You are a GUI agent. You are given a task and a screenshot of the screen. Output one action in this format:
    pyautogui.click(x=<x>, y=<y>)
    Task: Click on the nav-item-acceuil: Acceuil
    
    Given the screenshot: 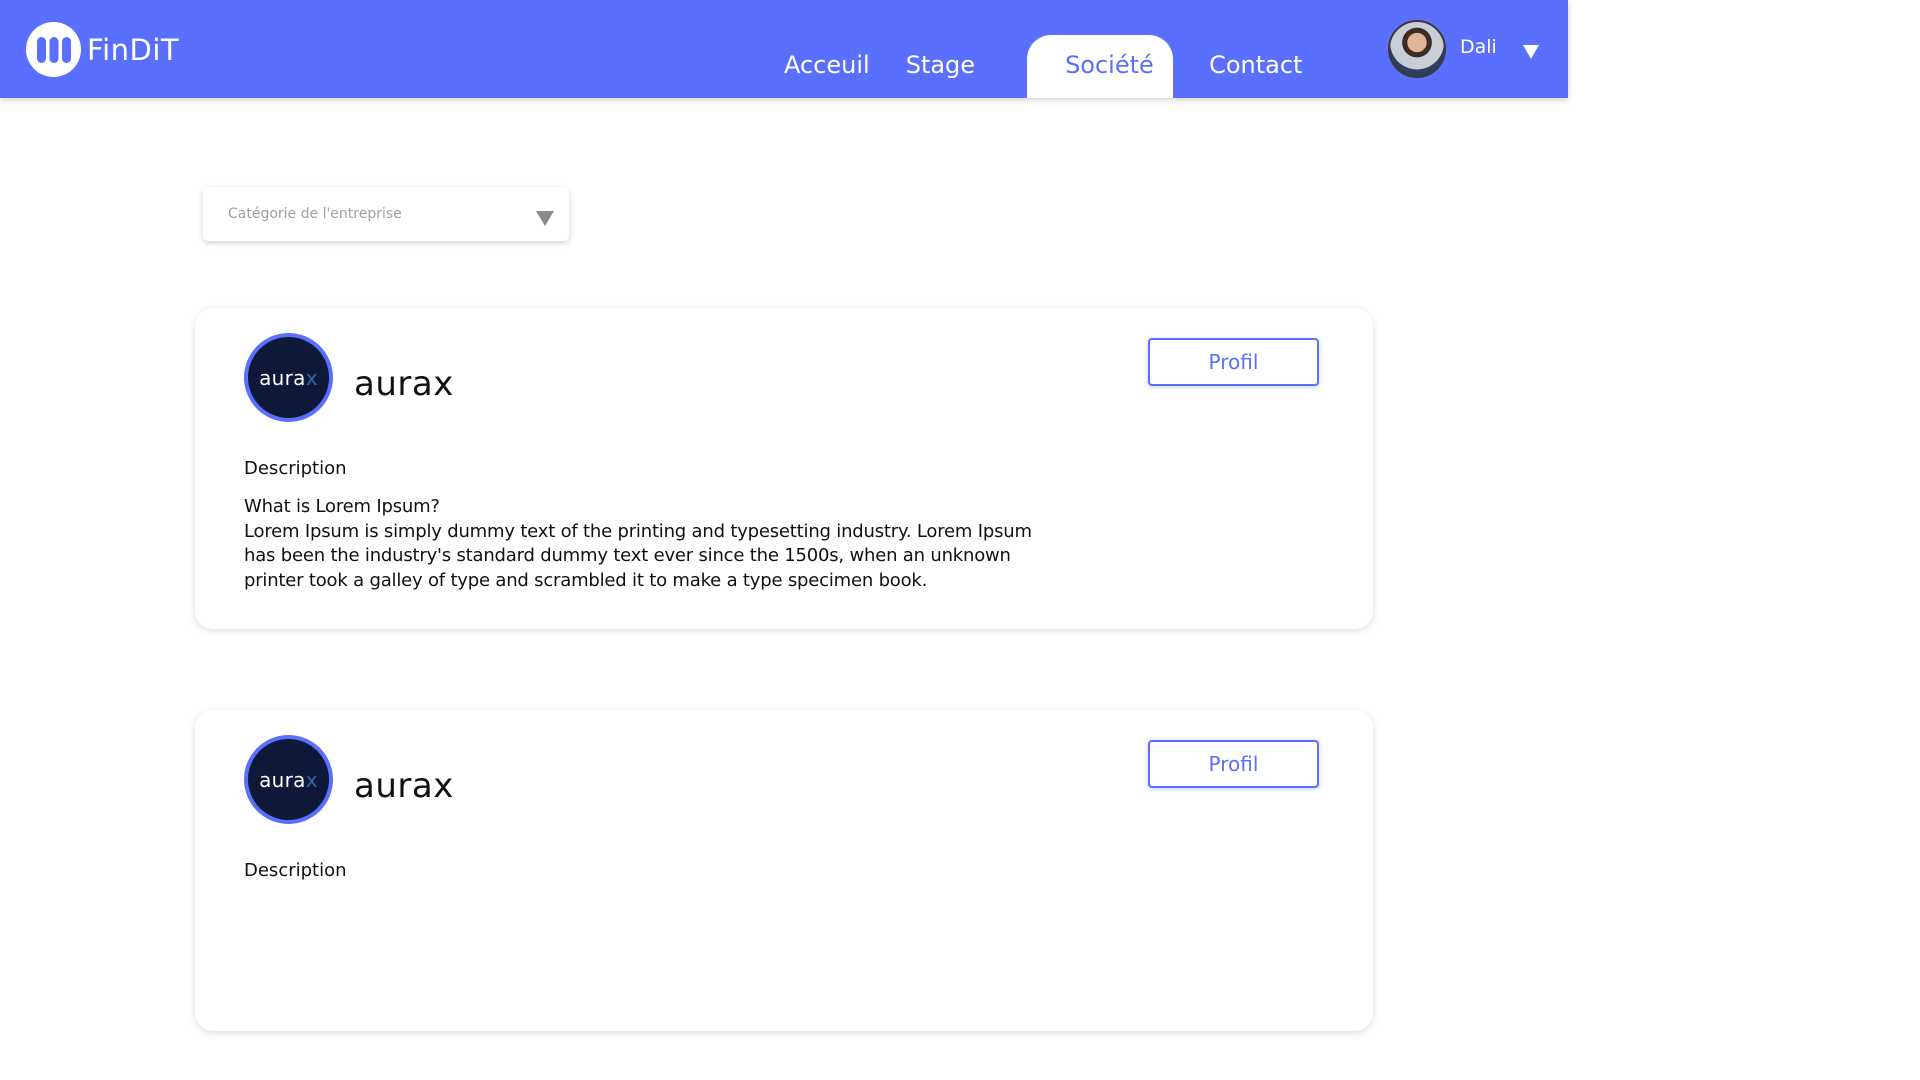 What is the action you would take?
    pyautogui.click(x=827, y=66)
    